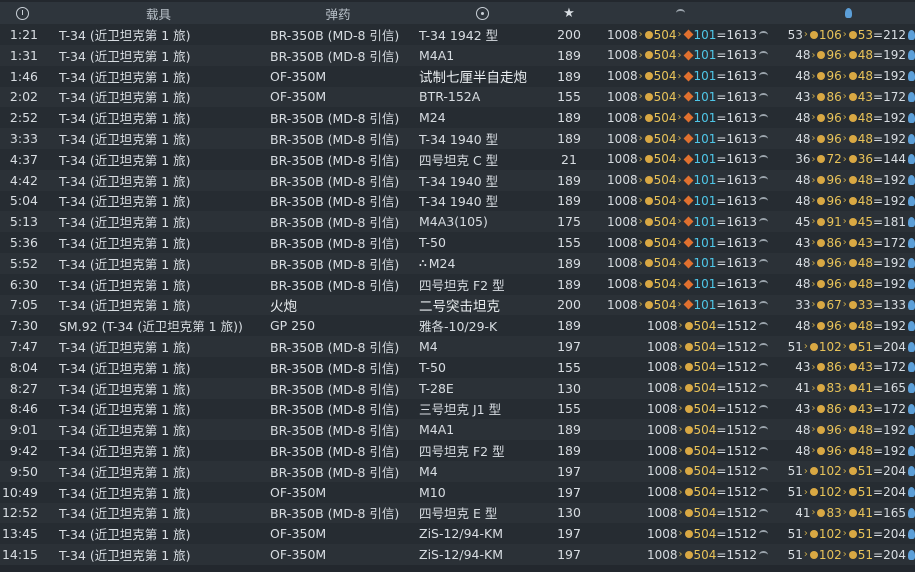 The height and width of the screenshot is (572, 915). I want to click on header-research, so click(847, 13).